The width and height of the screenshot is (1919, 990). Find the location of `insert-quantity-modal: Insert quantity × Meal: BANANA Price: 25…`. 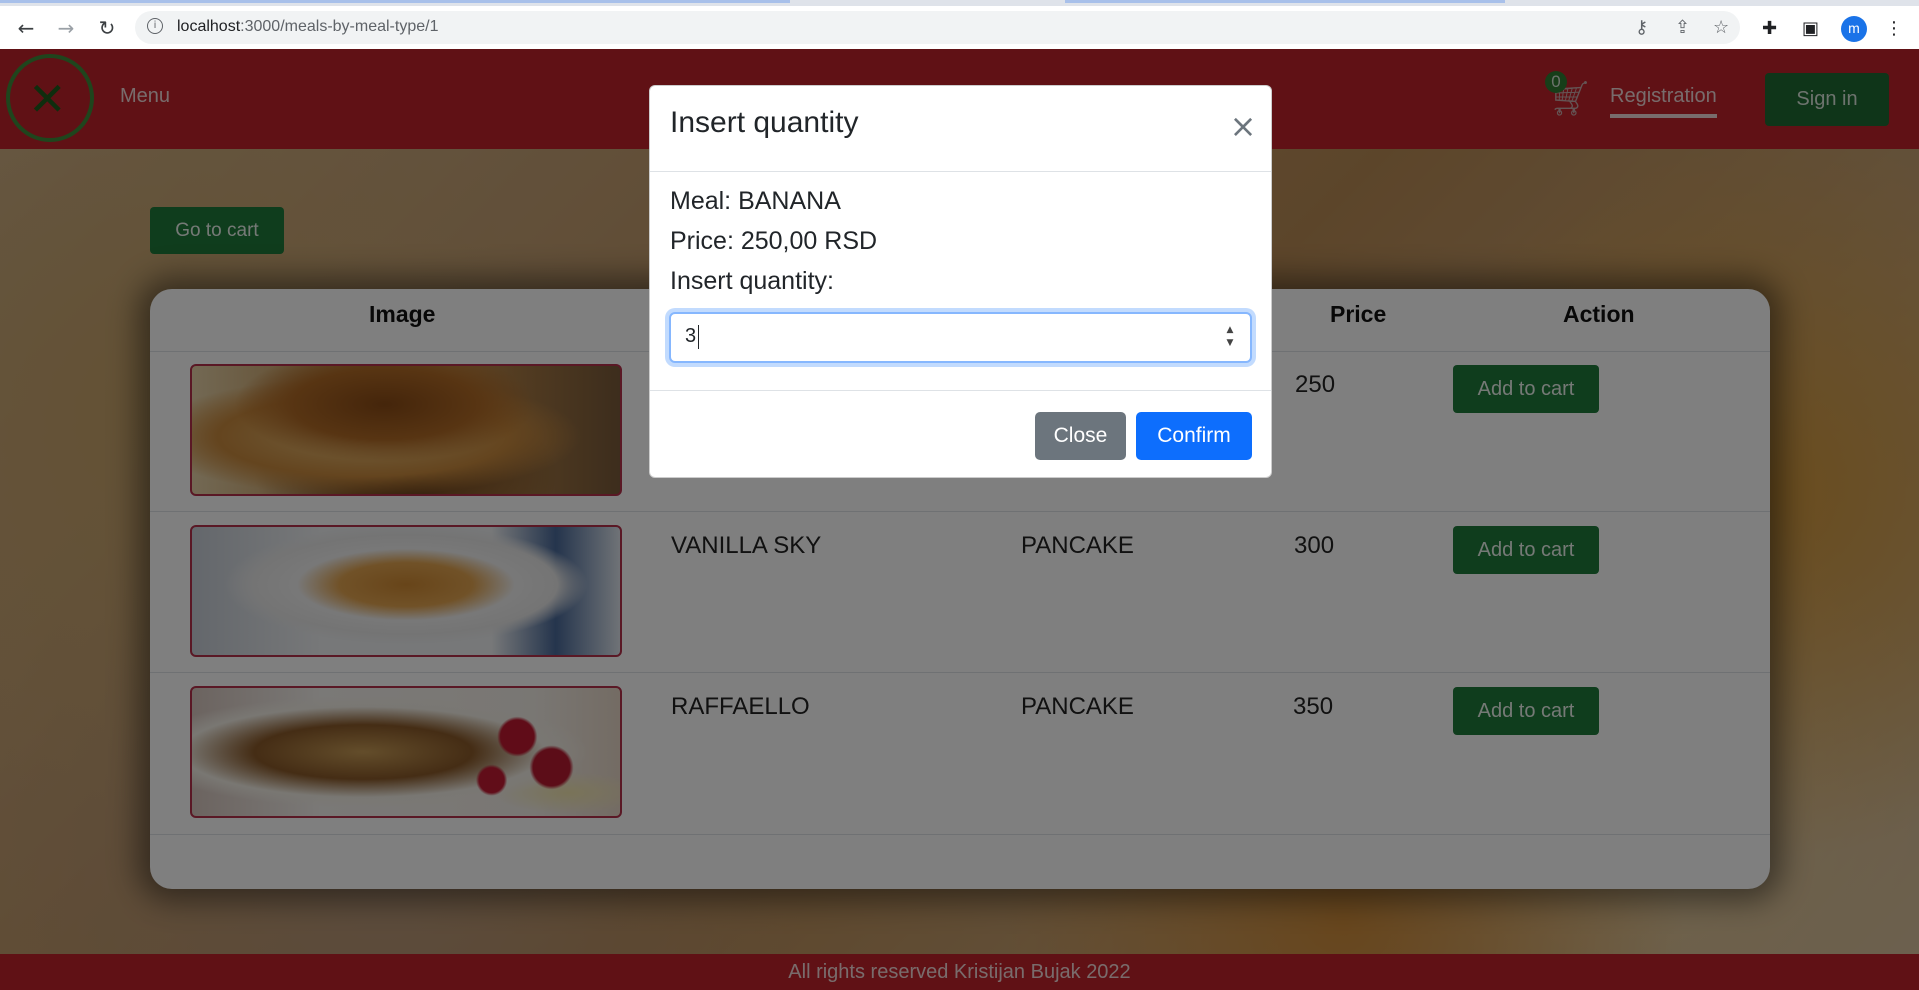

insert-quantity-modal: Insert quantity × Meal: BANANA Price: 25… is located at coordinates (960, 281).